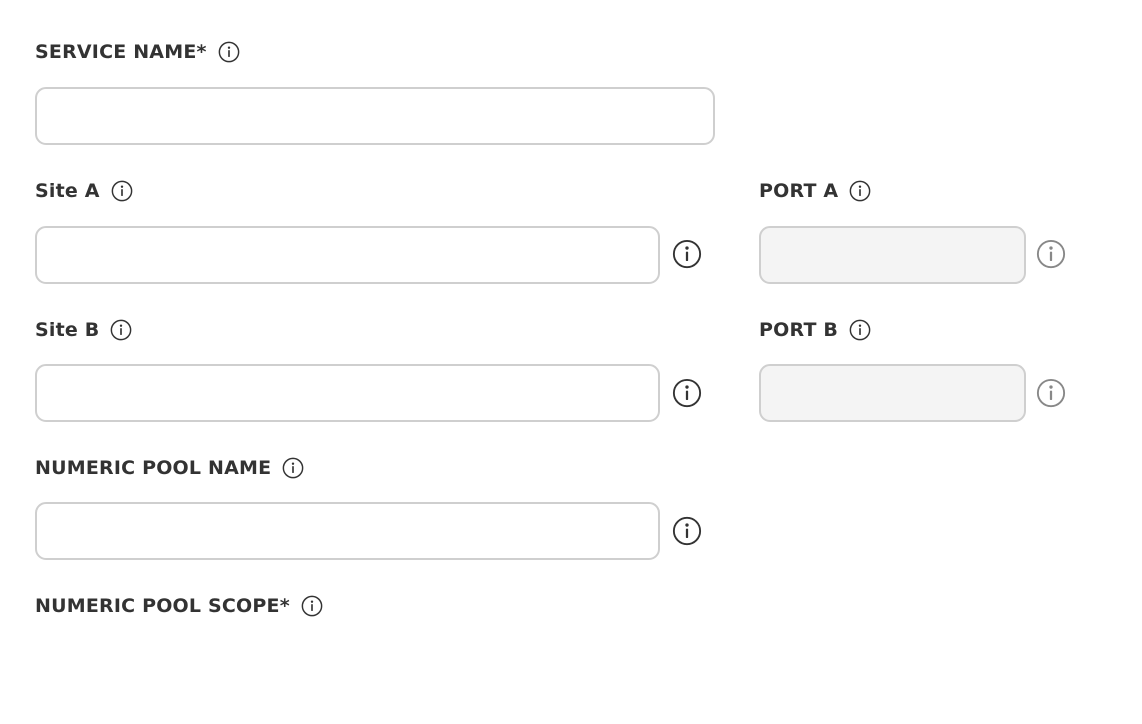 The image size is (1142, 724). What do you see at coordinates (347, 531) in the screenshot?
I see `numeric-pool-name-input` at bounding box center [347, 531].